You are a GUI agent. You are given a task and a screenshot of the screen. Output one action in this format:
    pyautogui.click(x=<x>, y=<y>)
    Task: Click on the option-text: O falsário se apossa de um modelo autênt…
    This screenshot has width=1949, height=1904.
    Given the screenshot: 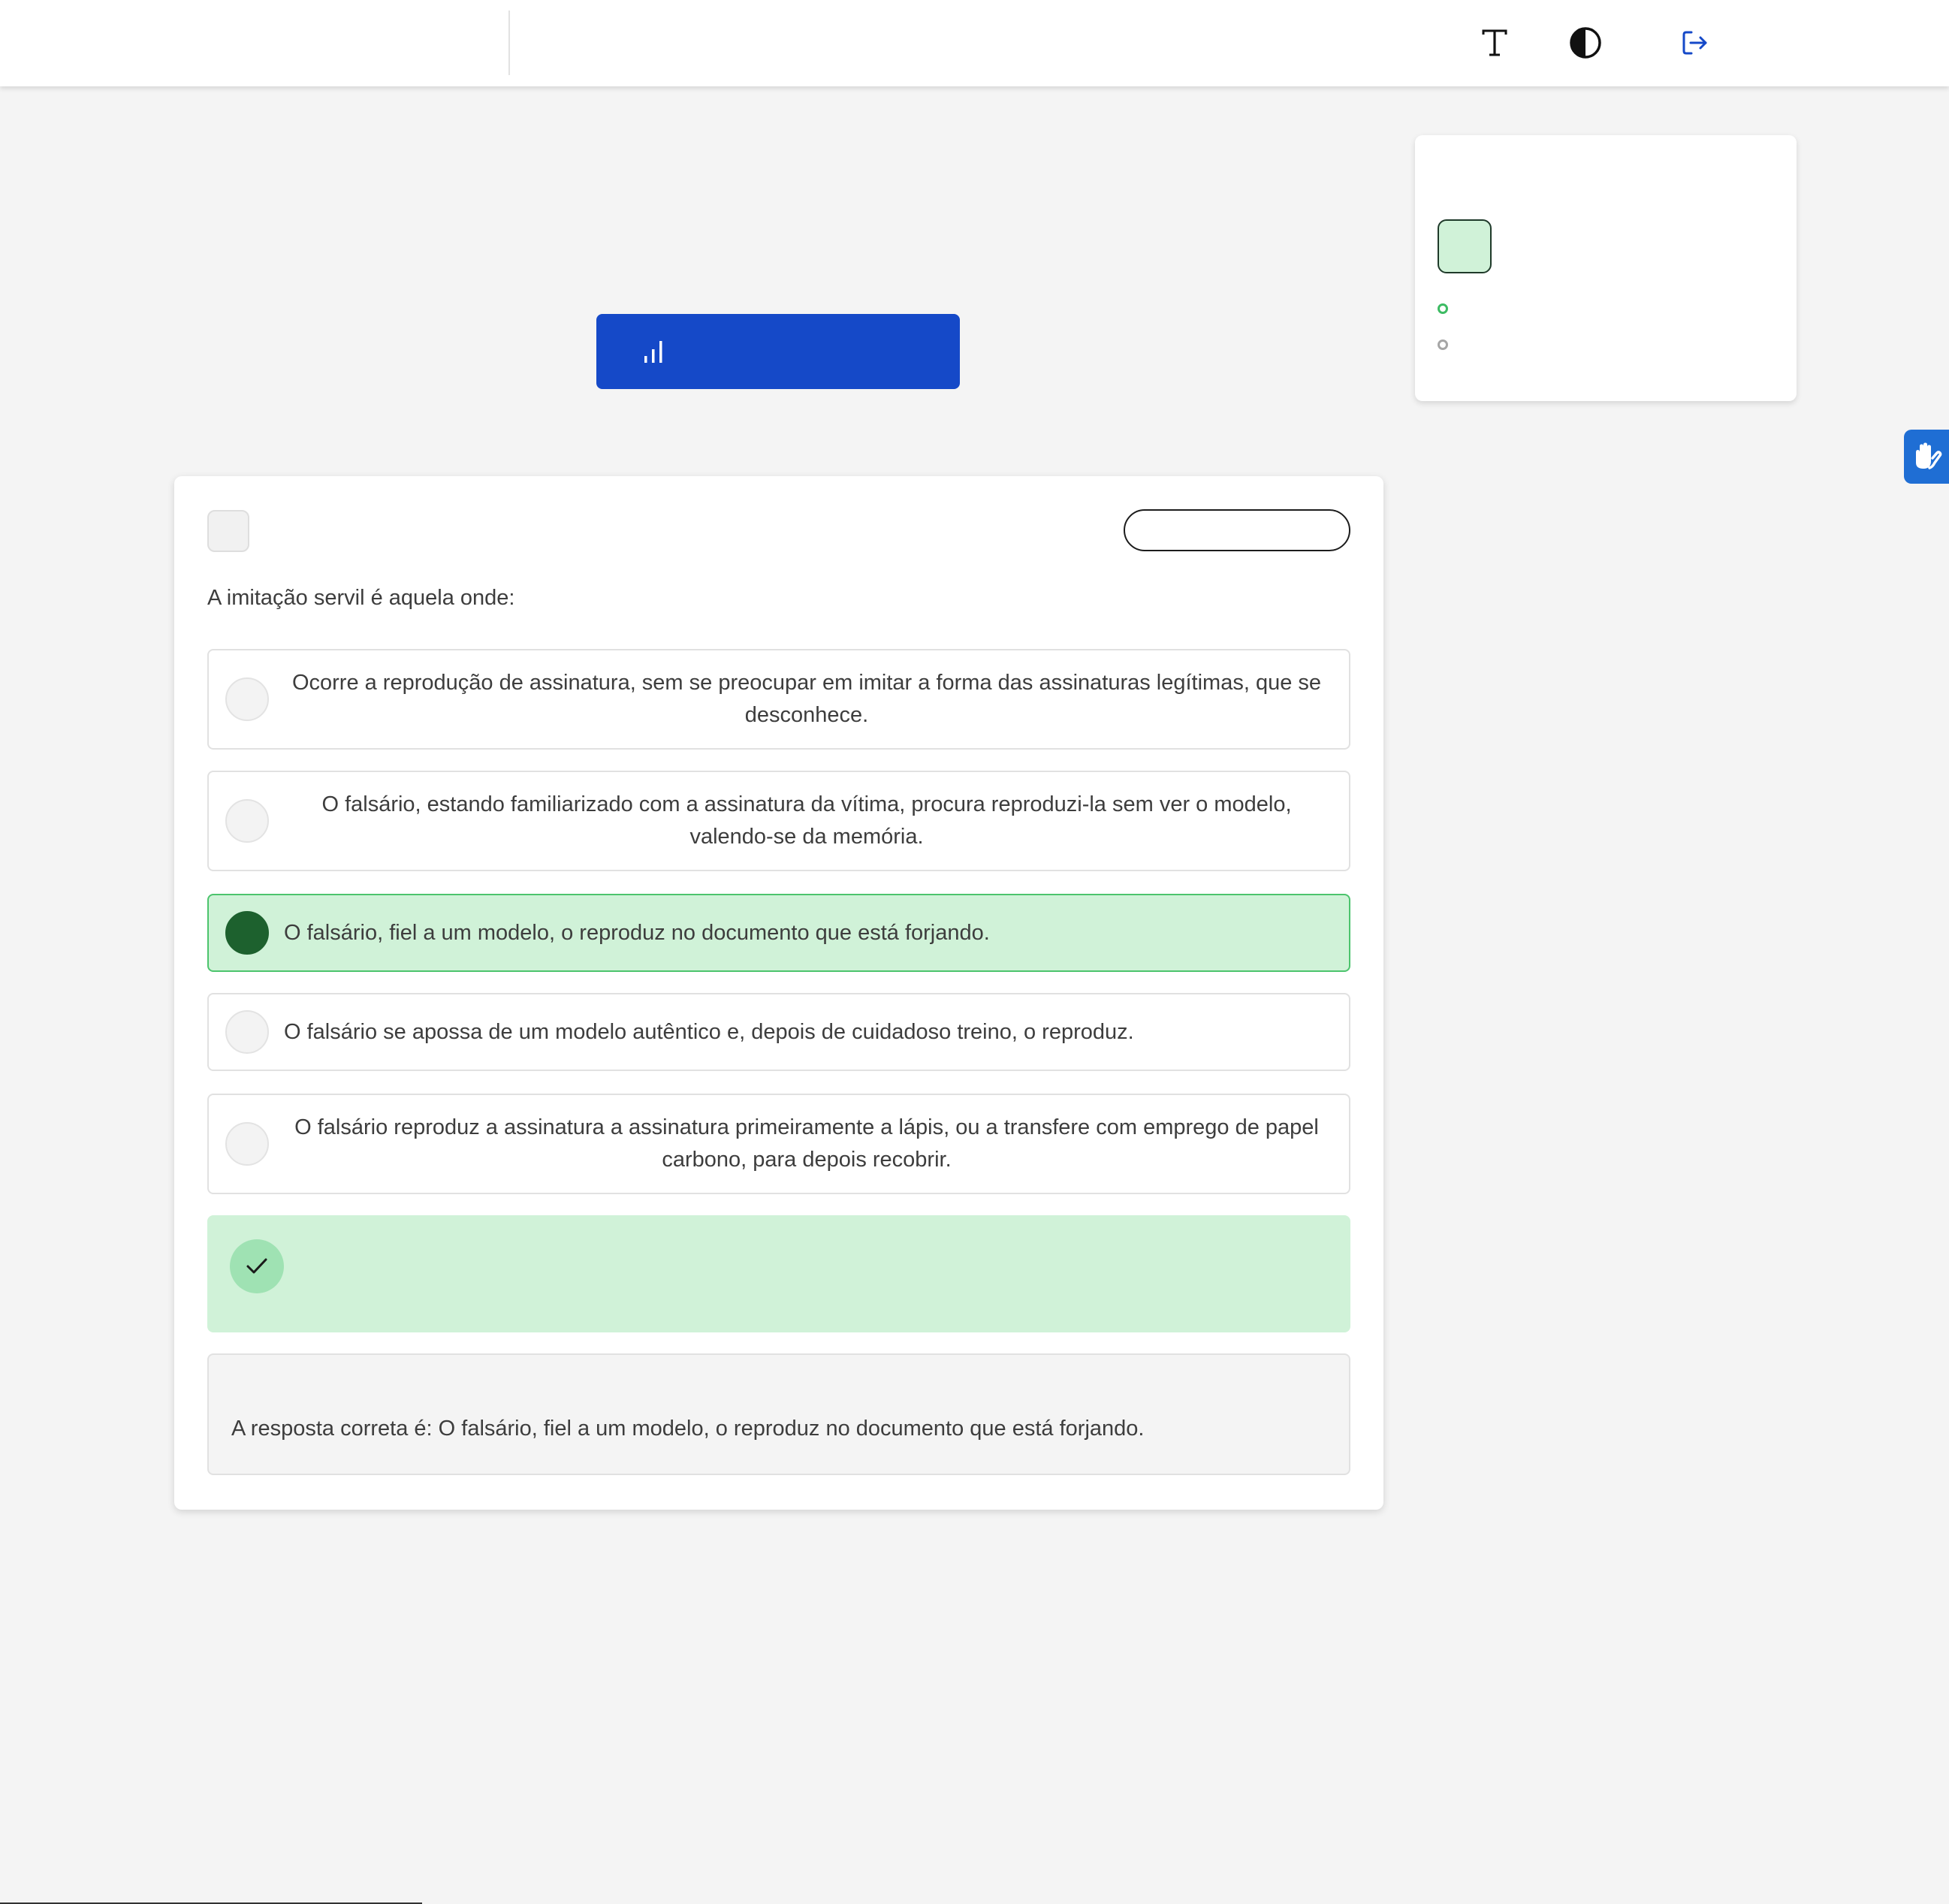 What is the action you would take?
    pyautogui.click(x=709, y=1031)
    